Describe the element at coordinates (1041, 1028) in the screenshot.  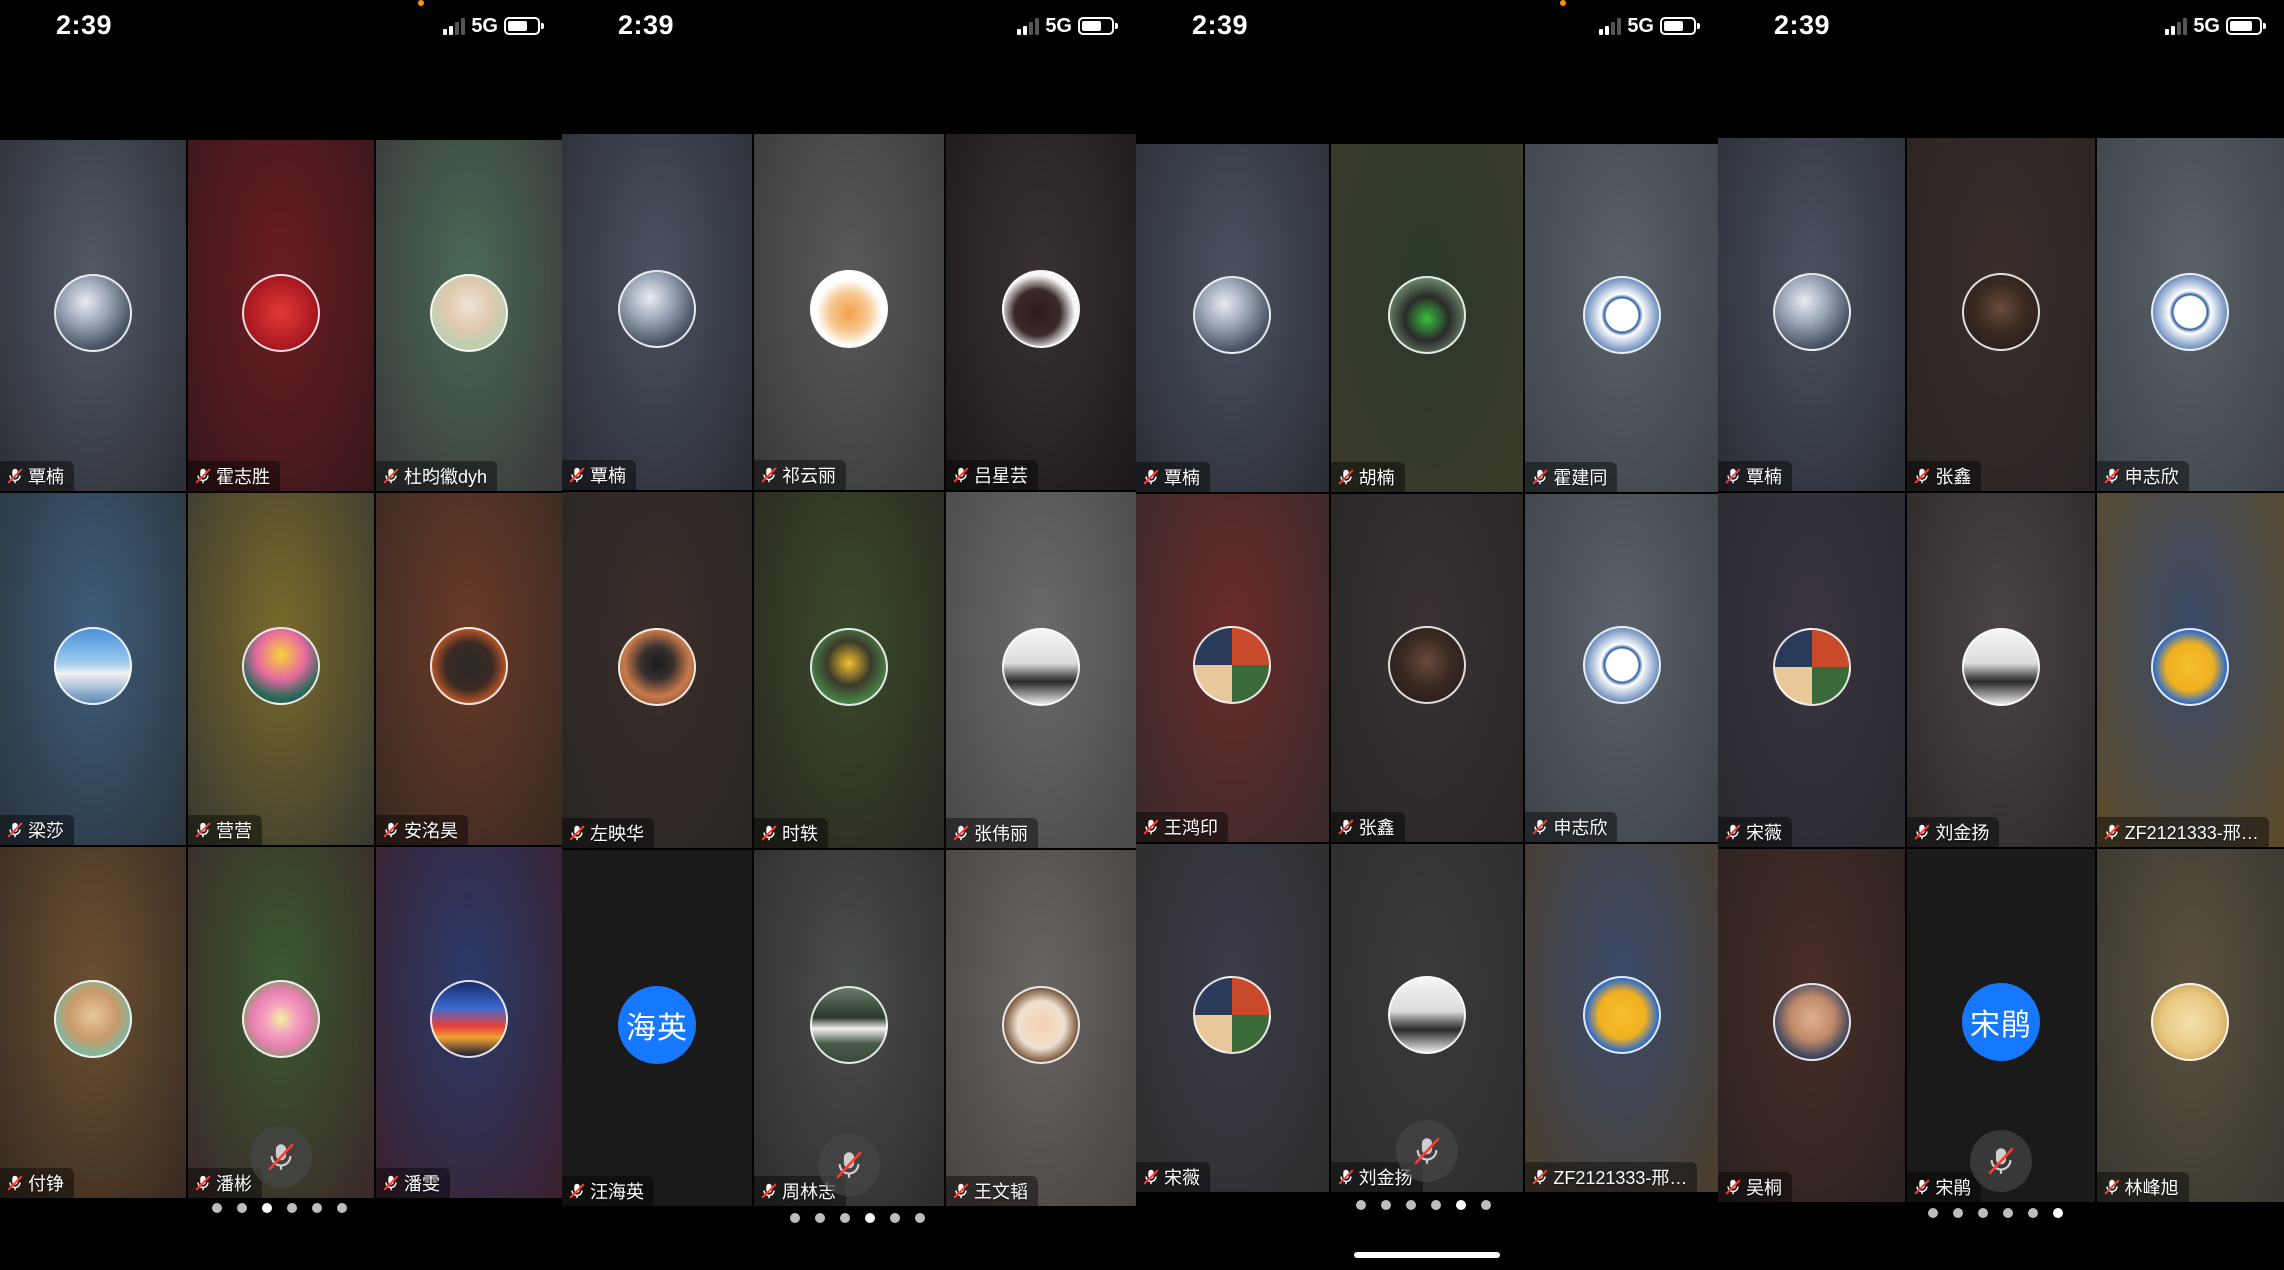
I see `participant-tile: 王文韬` at that location.